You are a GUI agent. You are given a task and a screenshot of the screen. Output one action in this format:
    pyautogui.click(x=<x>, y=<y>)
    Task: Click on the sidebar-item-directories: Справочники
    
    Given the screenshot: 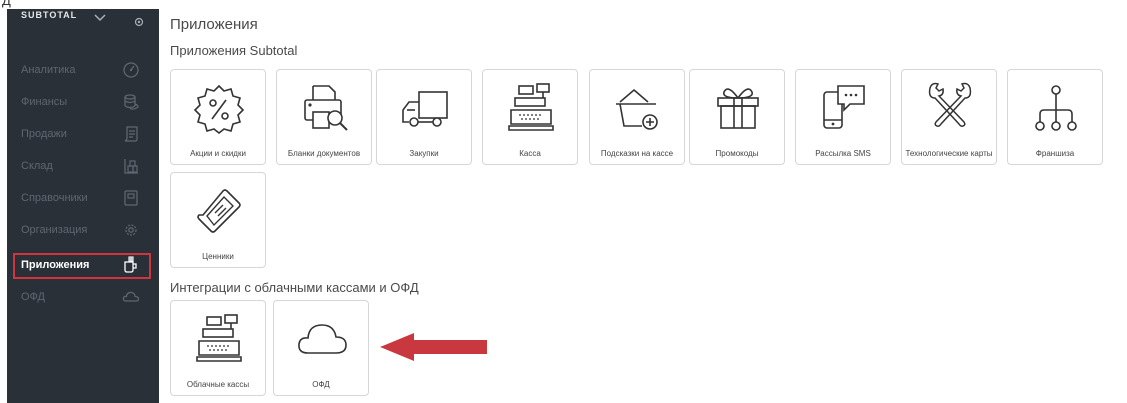 What is the action you would take?
    pyautogui.click(x=83, y=199)
    